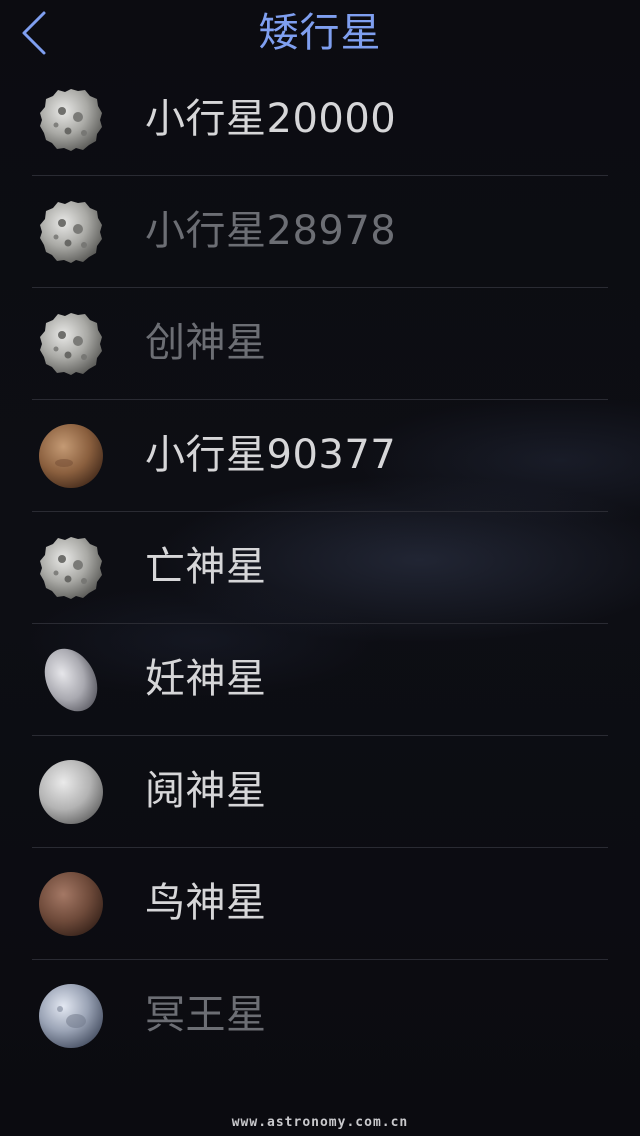 The height and width of the screenshot is (1136, 640). What do you see at coordinates (271, 455) in the screenshot?
I see `item-label: 小行星90377` at bounding box center [271, 455].